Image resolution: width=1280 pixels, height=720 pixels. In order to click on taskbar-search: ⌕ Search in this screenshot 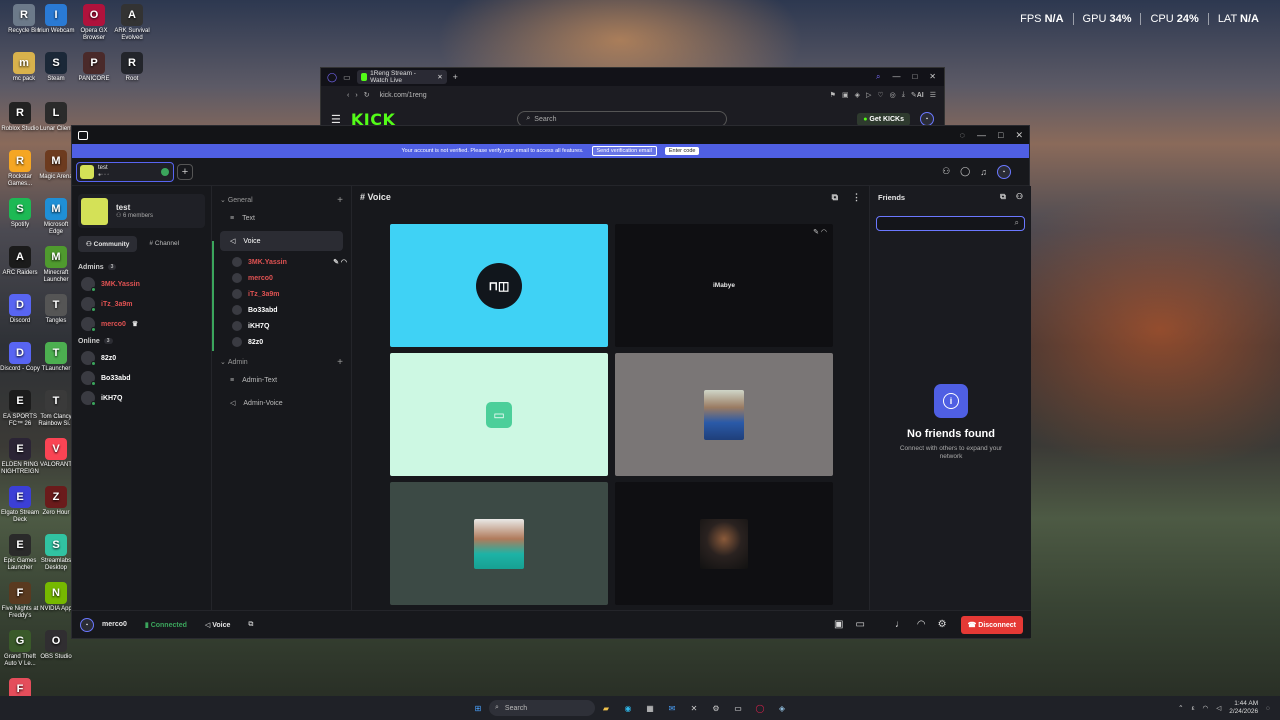, I will do `click(542, 708)`.